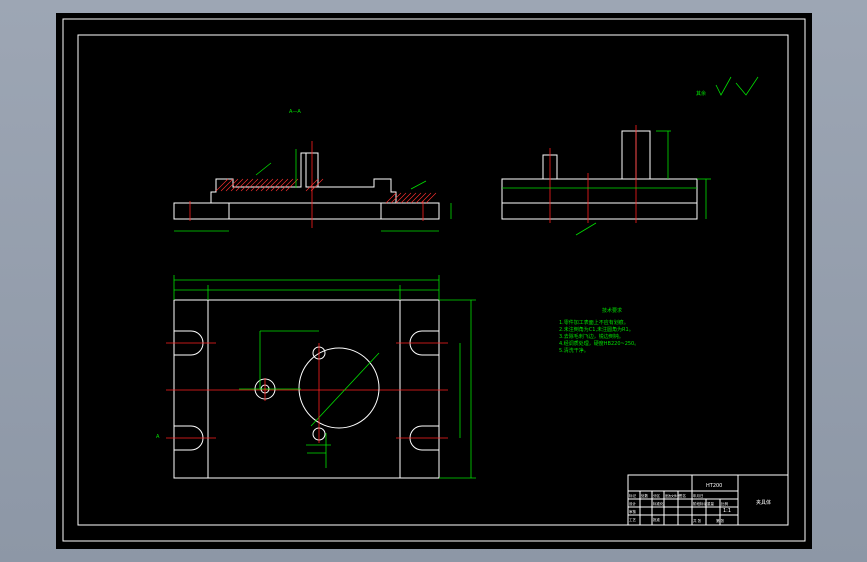  I want to click on title-part-name: 夹具体, so click(763, 502).